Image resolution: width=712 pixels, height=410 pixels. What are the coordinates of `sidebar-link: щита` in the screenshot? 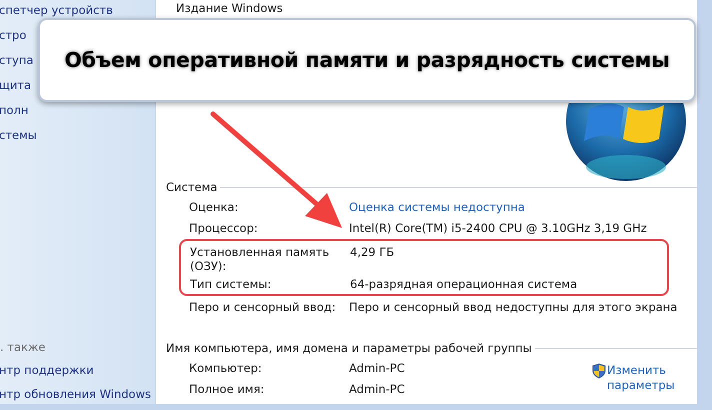 It's located at (16, 85).